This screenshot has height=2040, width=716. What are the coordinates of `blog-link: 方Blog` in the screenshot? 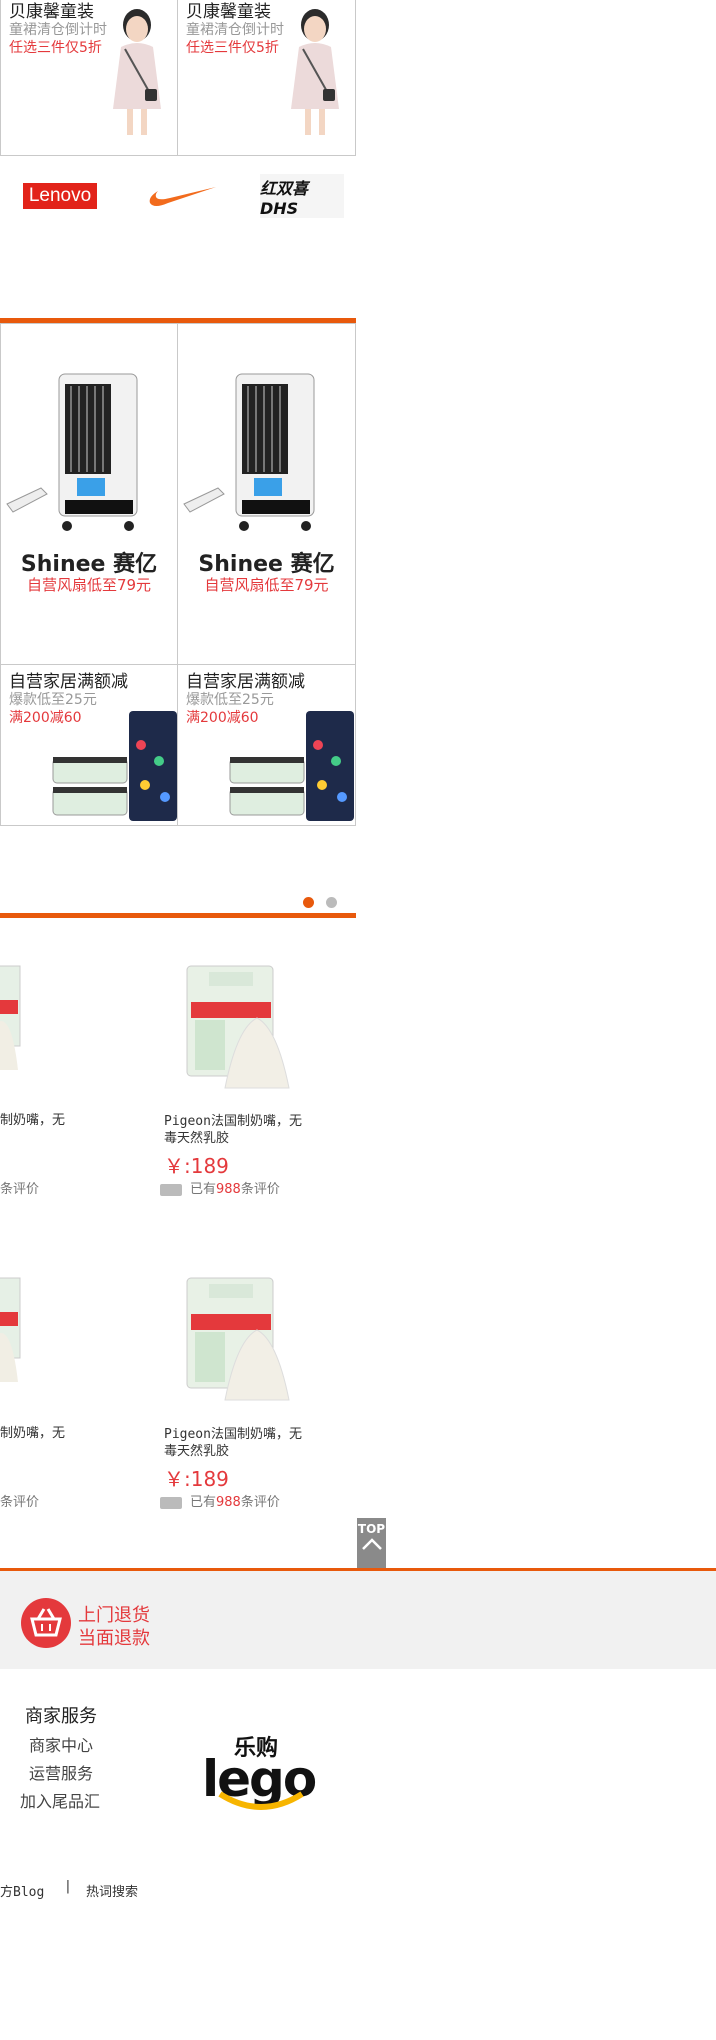 It's located at (22, 1890).